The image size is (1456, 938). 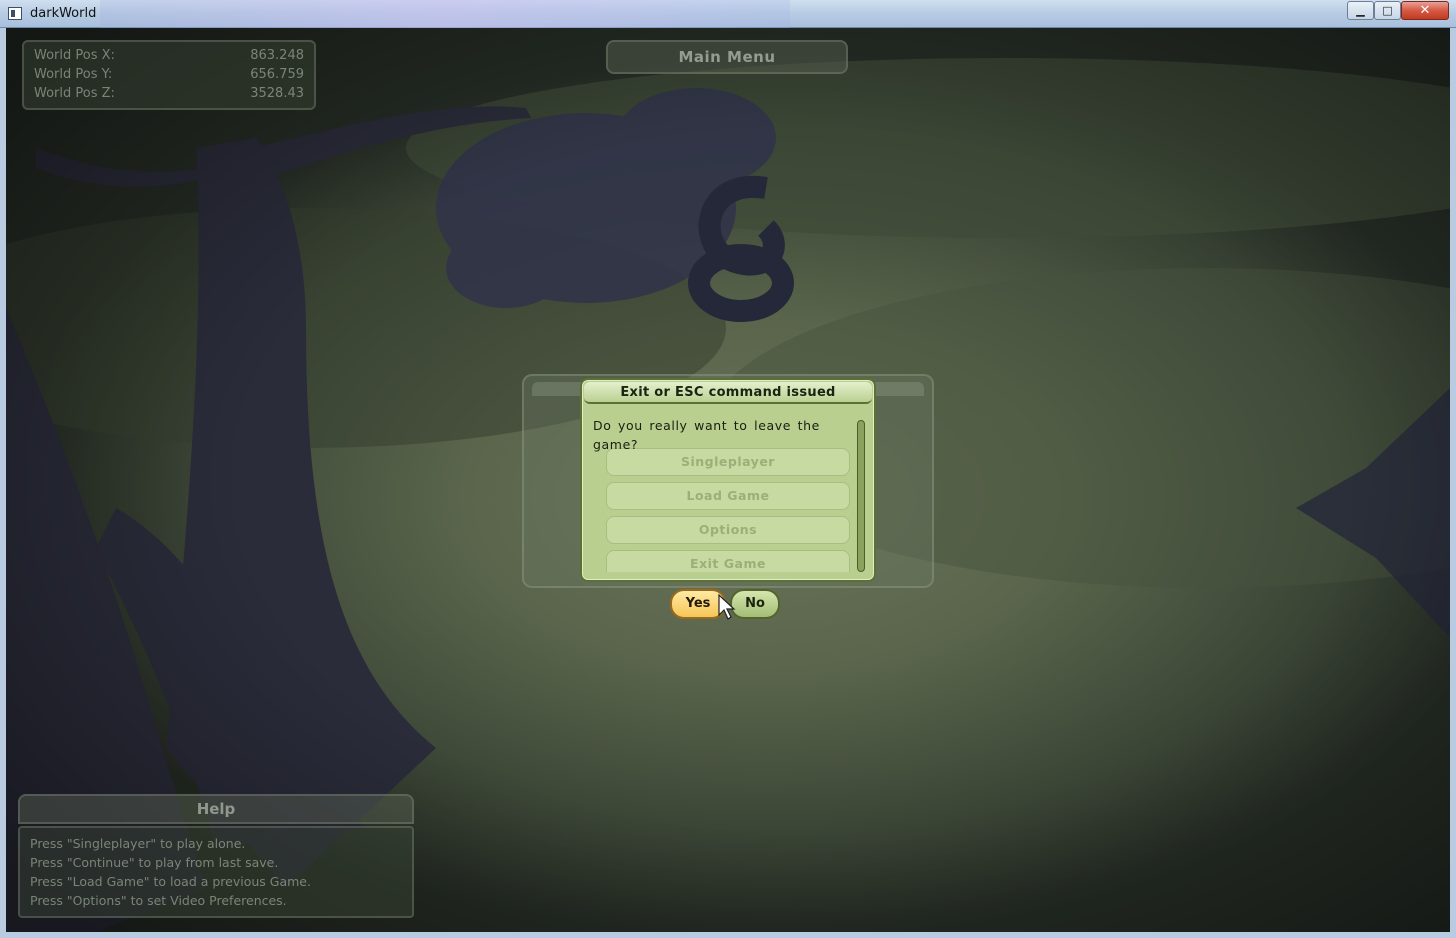 What do you see at coordinates (706, 435) in the screenshot?
I see `dialog-message: Do you really want to leave the game?` at bounding box center [706, 435].